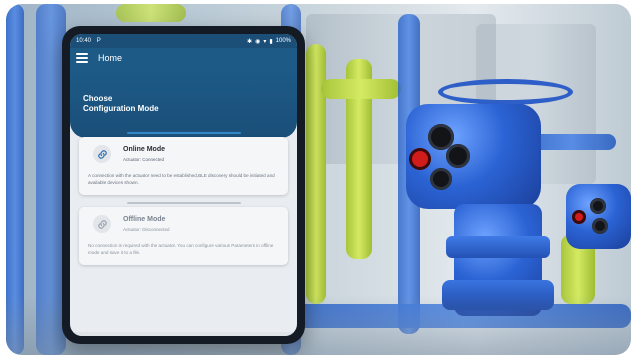 This screenshot has width=637, height=359. What do you see at coordinates (82, 58) in the screenshot?
I see `hamburger-menu-icon` at bounding box center [82, 58].